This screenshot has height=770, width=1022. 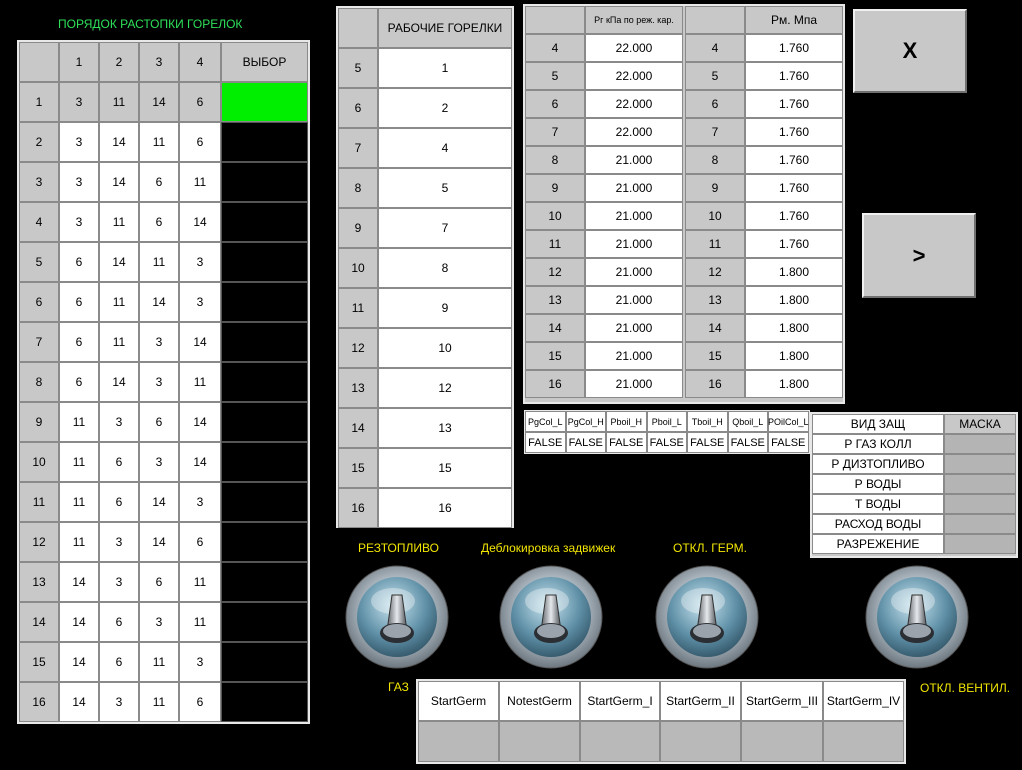 I want to click on firing-order-title: ПОРЯДОК РАСТОПКИ ГОРЕЛОК, so click(x=150, y=24).